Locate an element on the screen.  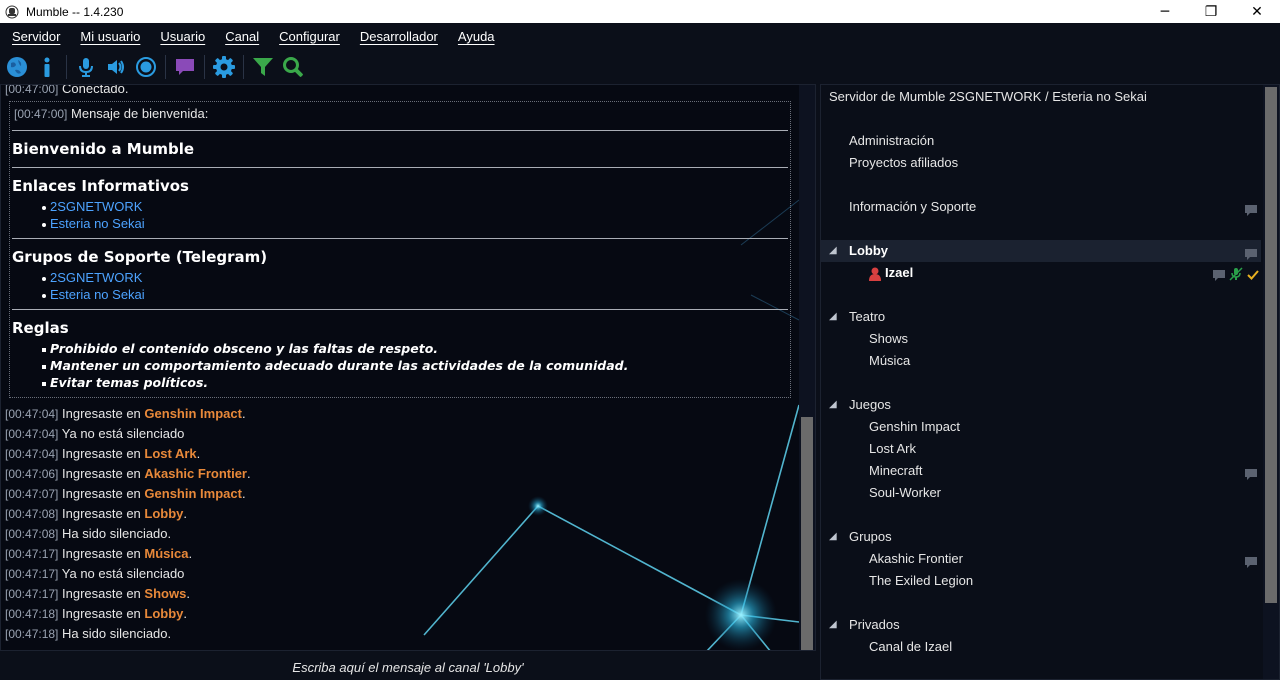
globe-icon is located at coordinates (17, 67).